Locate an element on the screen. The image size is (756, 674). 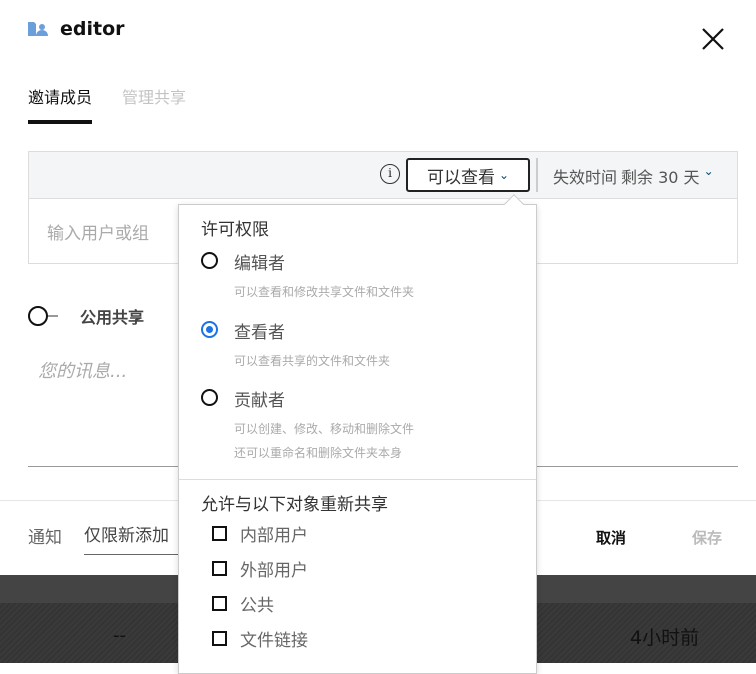
reshare-external-checkbox: 外部用户 is located at coordinates (260, 568).